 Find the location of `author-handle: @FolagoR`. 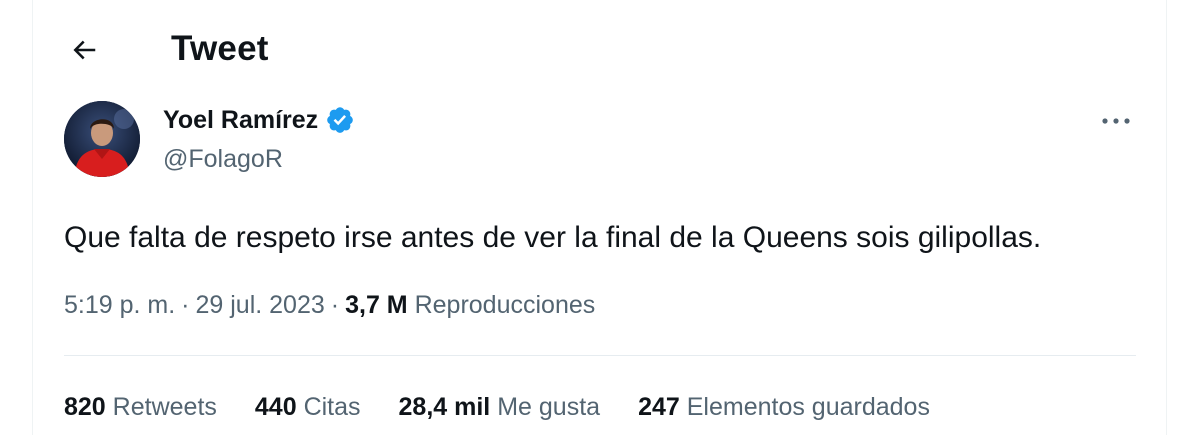

author-handle: @FolagoR is located at coordinates (223, 159).